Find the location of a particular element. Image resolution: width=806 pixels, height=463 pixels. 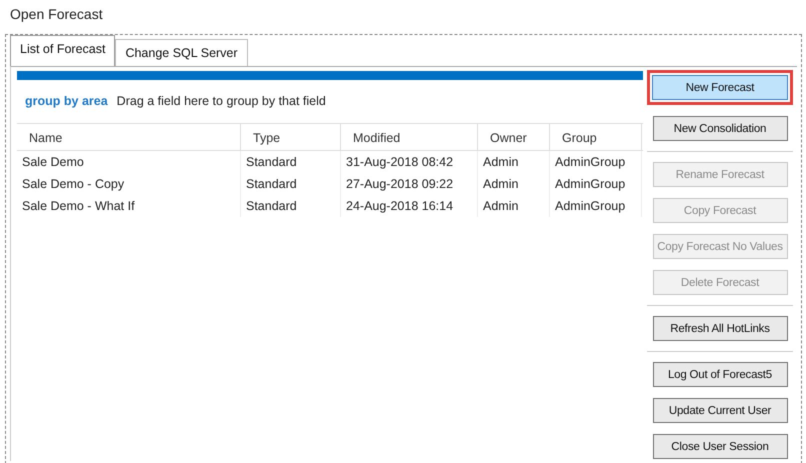

table-cell: 27-Aug-2018 09:22 is located at coordinates (409, 184).